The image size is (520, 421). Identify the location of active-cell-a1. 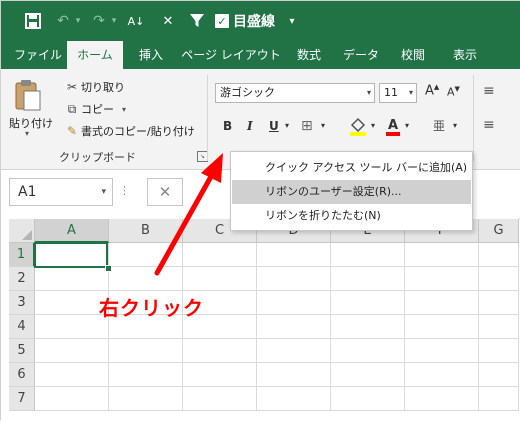
(71, 255).